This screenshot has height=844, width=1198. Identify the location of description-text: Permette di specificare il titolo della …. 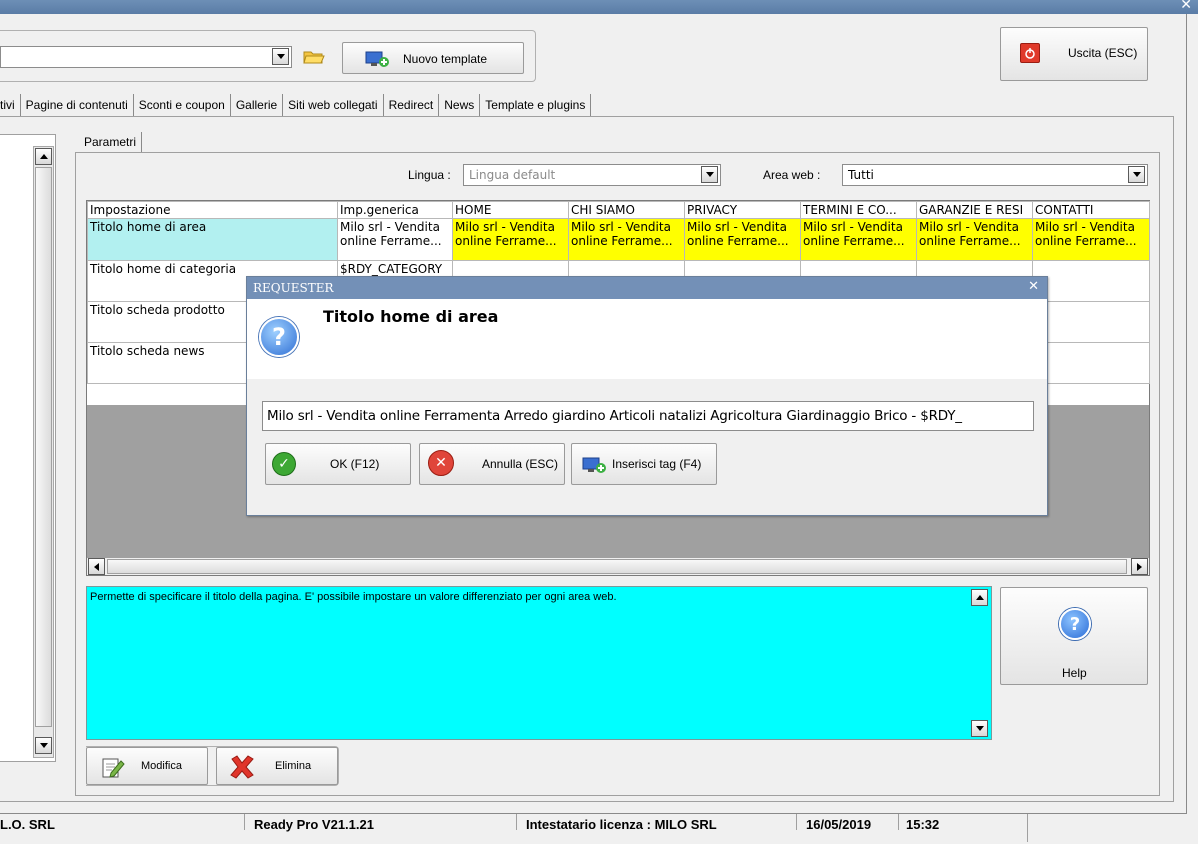
(353, 597).